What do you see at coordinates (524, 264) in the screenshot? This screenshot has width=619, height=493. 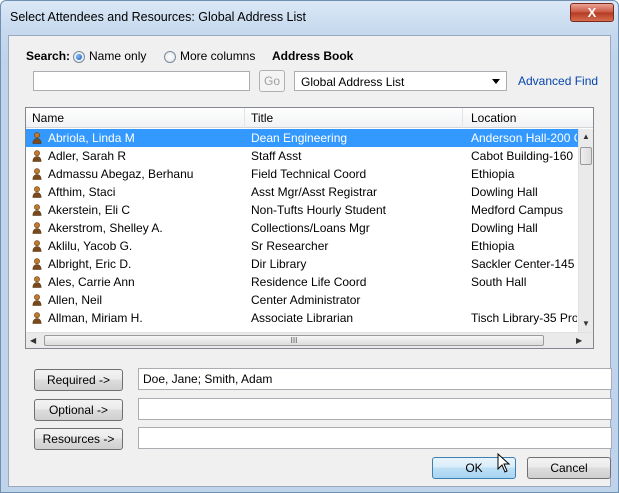 I see `cell-location: Sackler Center-145 H` at bounding box center [524, 264].